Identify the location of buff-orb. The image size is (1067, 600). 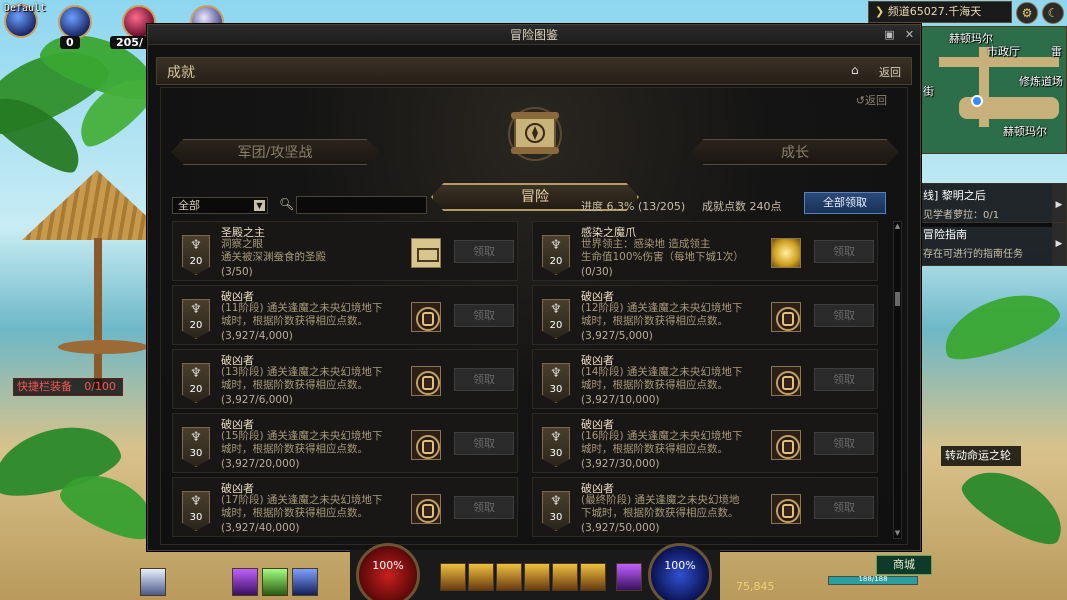
(75, 22).